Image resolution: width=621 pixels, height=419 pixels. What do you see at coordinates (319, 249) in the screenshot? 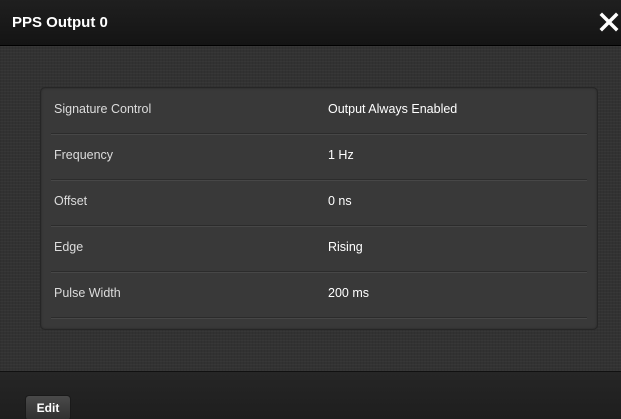
I see `setting-row-edge: Edge Rising` at bounding box center [319, 249].